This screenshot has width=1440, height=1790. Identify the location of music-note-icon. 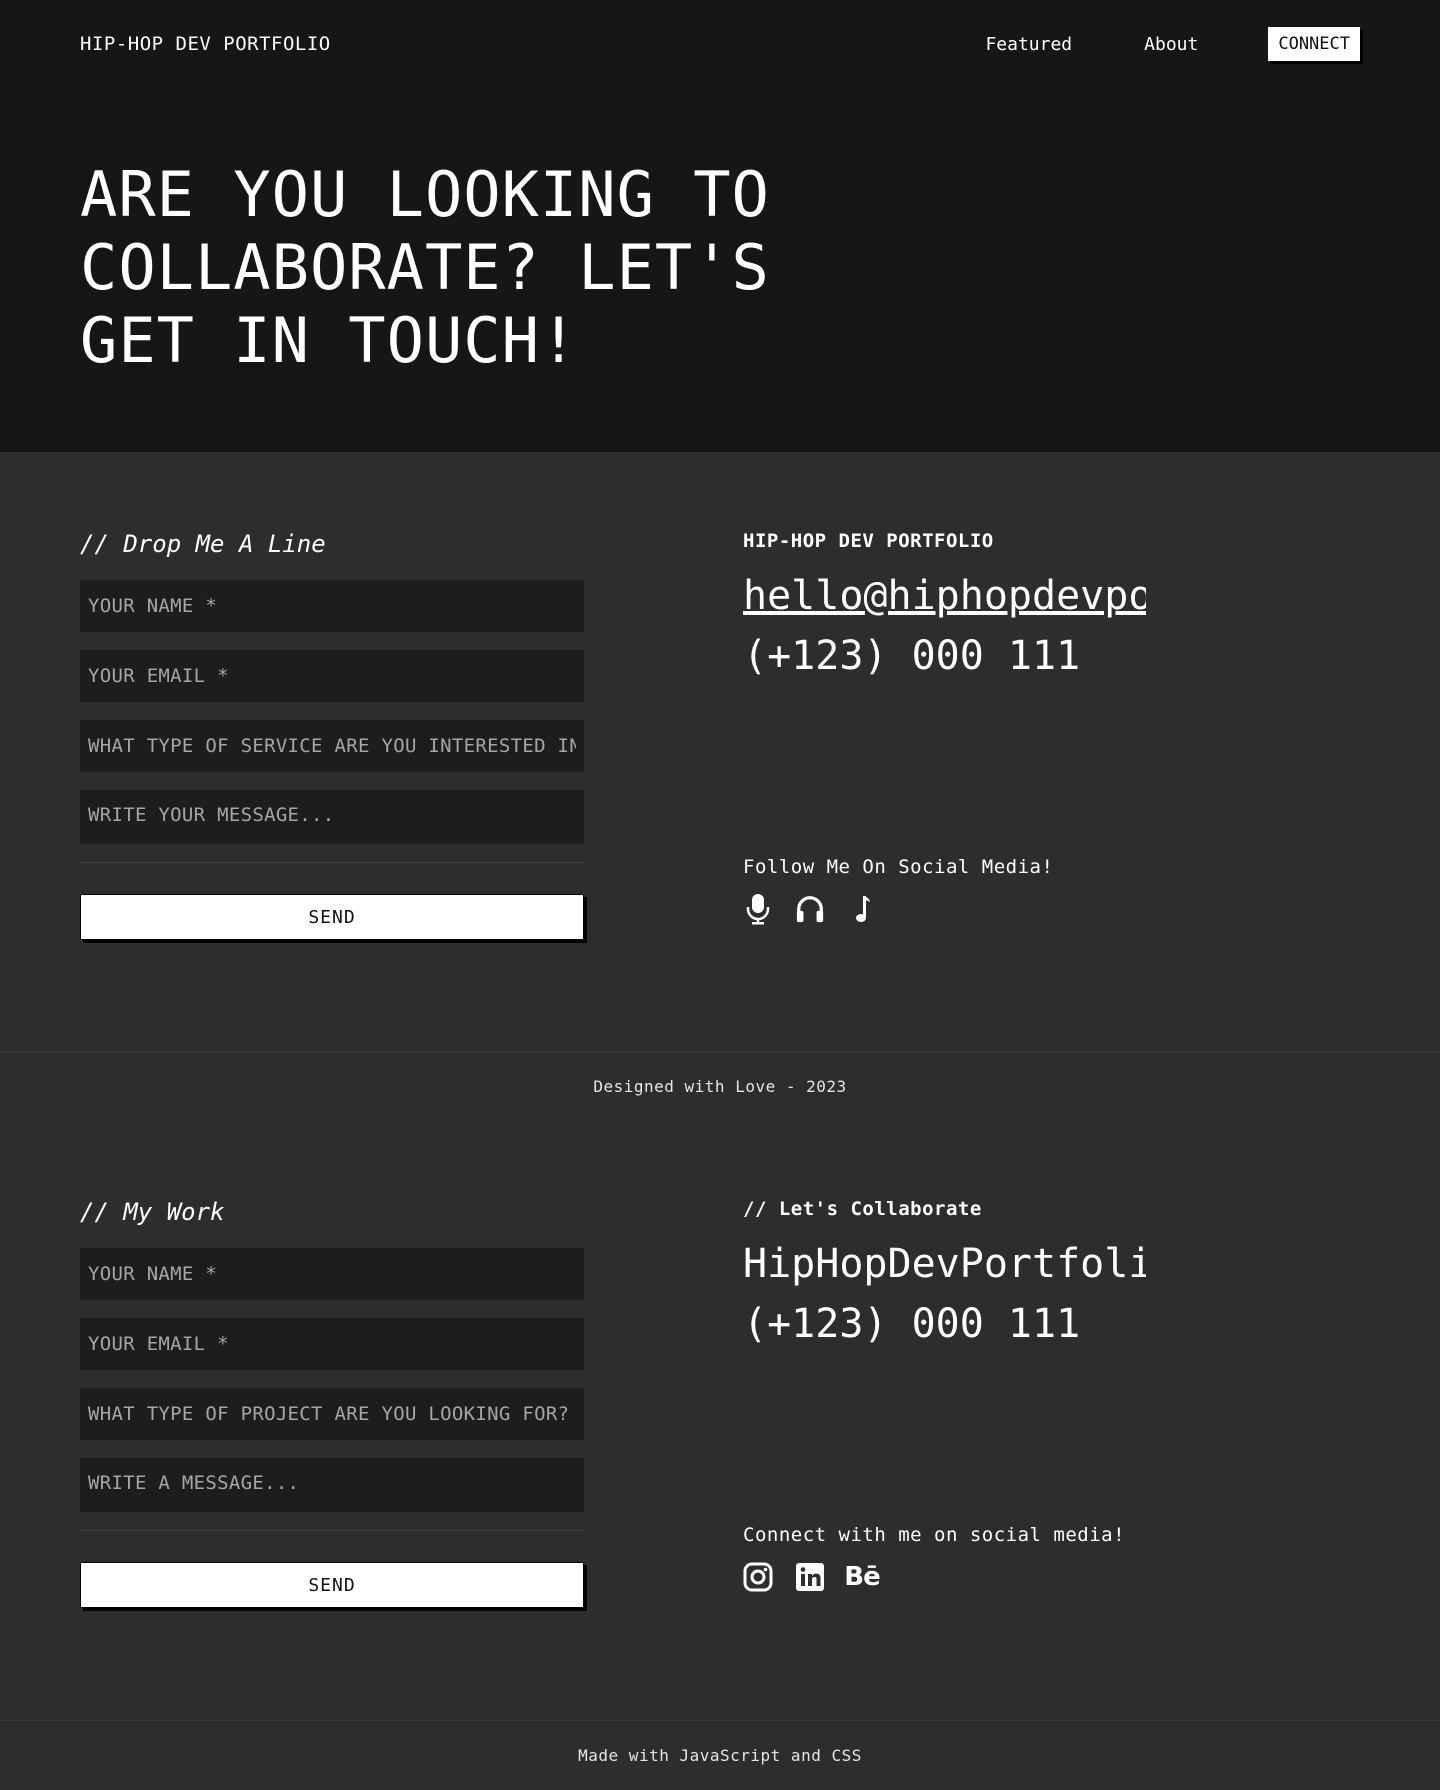
(862, 909).